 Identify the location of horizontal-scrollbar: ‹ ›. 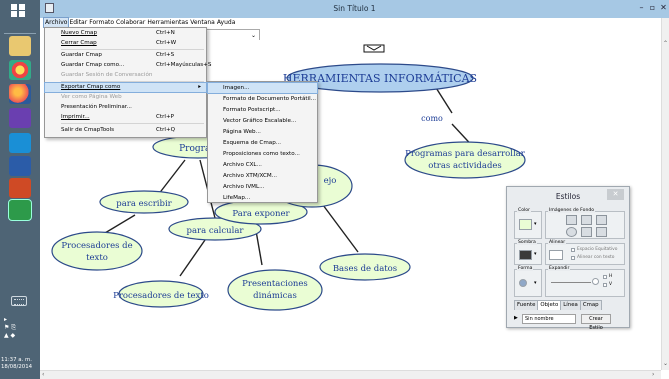
(350, 374).